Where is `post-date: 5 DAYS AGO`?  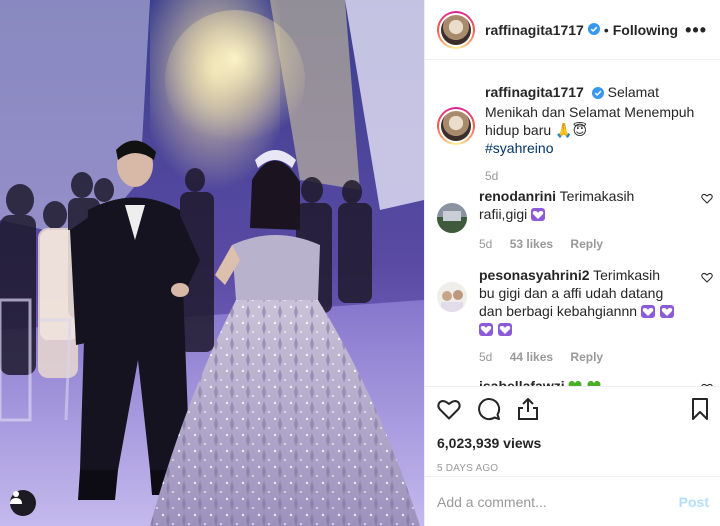 post-date: 5 DAYS AGO is located at coordinates (573, 468).